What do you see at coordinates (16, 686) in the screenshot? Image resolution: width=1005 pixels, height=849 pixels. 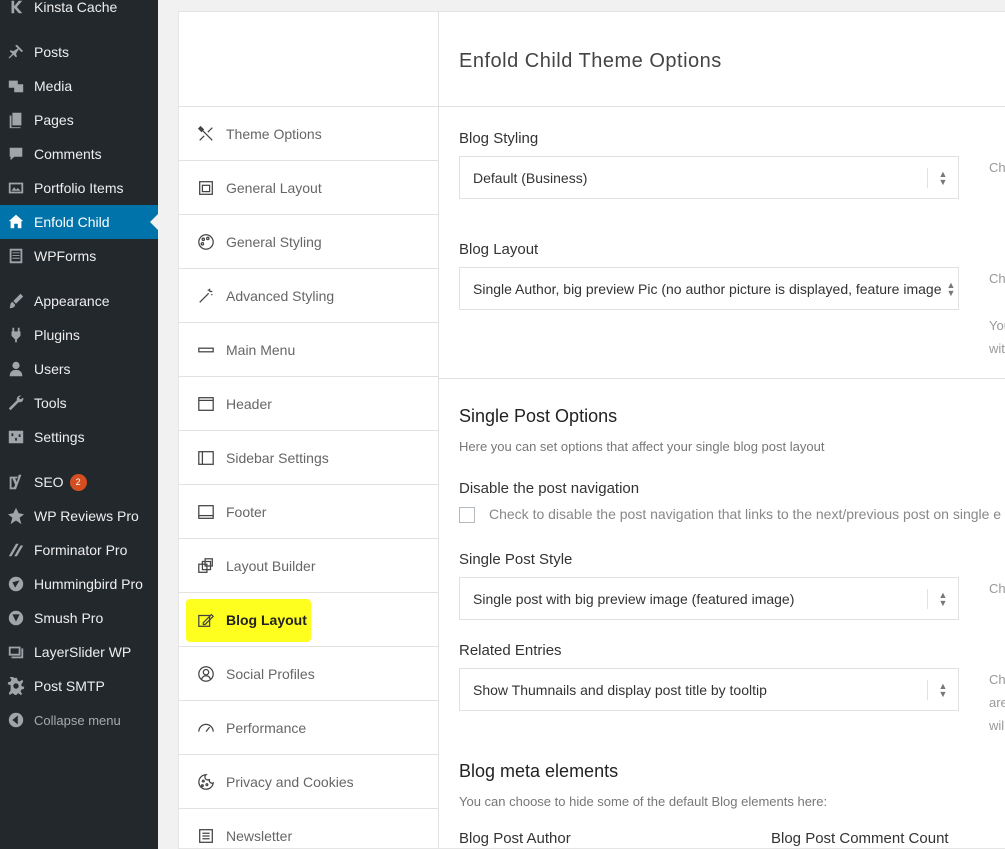 I see `gear-icon` at bounding box center [16, 686].